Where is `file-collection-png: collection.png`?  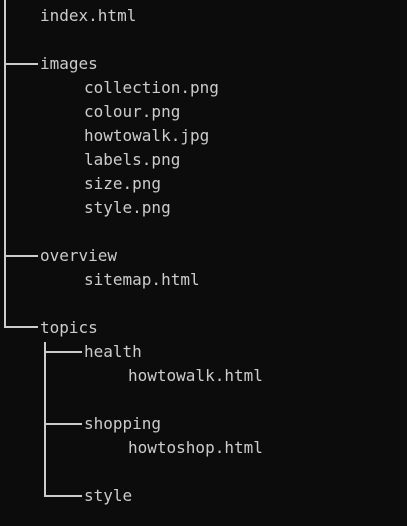
file-collection-png: collection.png is located at coordinates (151, 87).